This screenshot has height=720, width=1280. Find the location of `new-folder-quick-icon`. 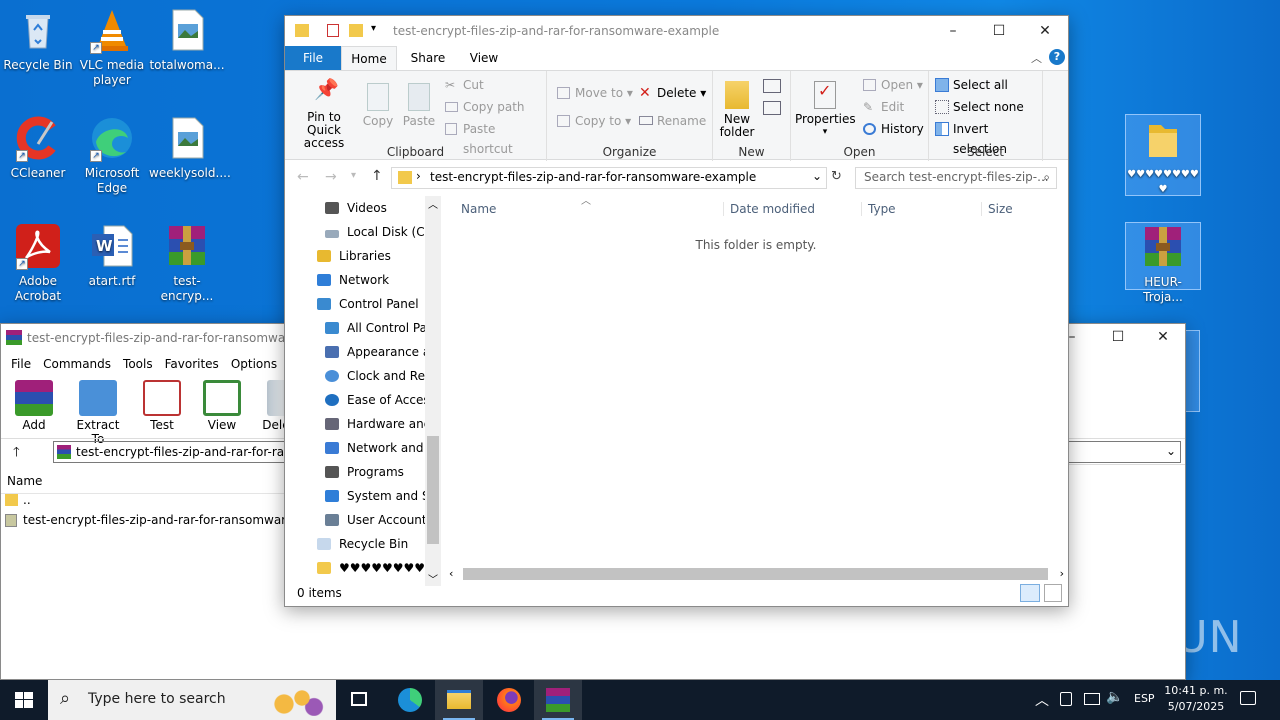

new-folder-quick-icon is located at coordinates (356, 30).